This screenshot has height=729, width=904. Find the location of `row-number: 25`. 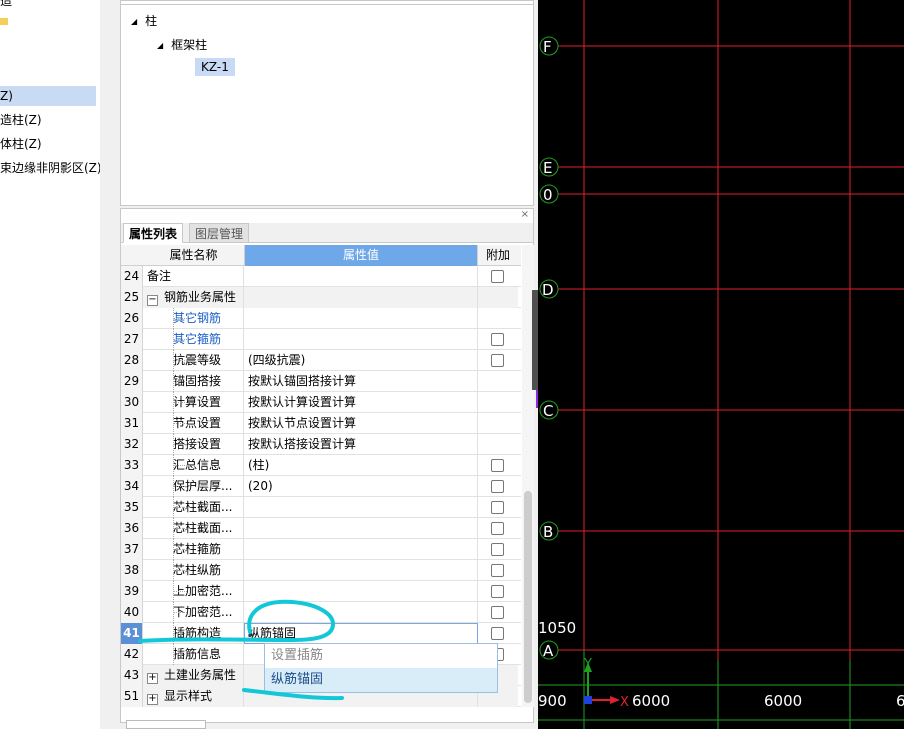

row-number: 25 is located at coordinates (132, 297).